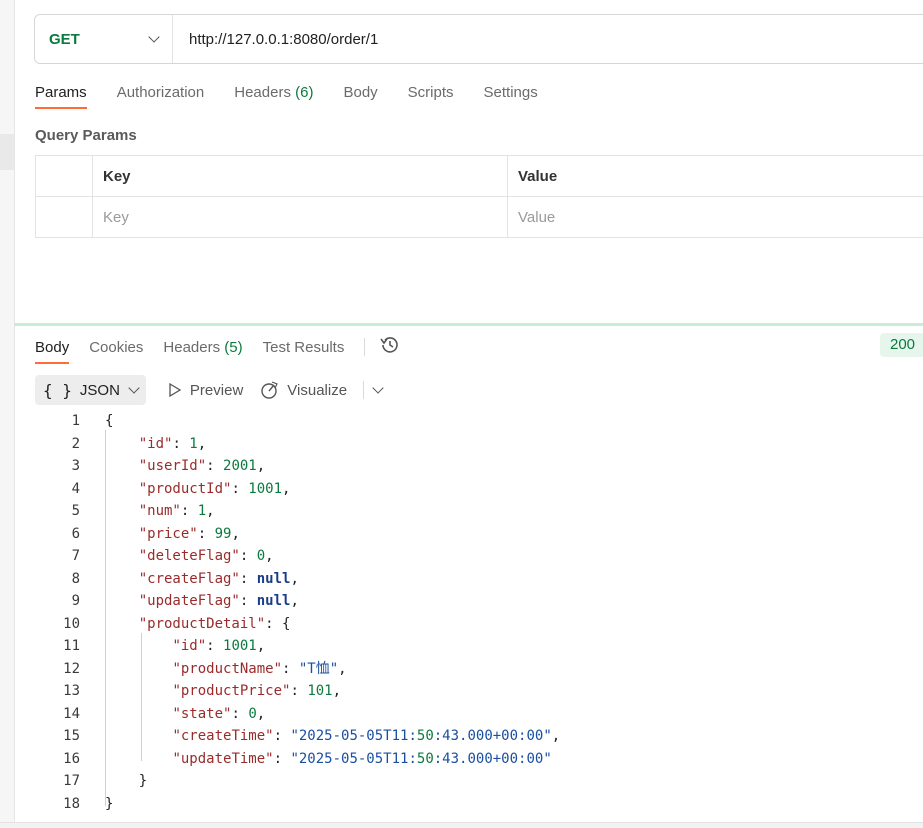 The image size is (923, 828). Describe the element at coordinates (461, 646) in the screenshot. I see `code-line: 11 "id": 1001,` at that location.